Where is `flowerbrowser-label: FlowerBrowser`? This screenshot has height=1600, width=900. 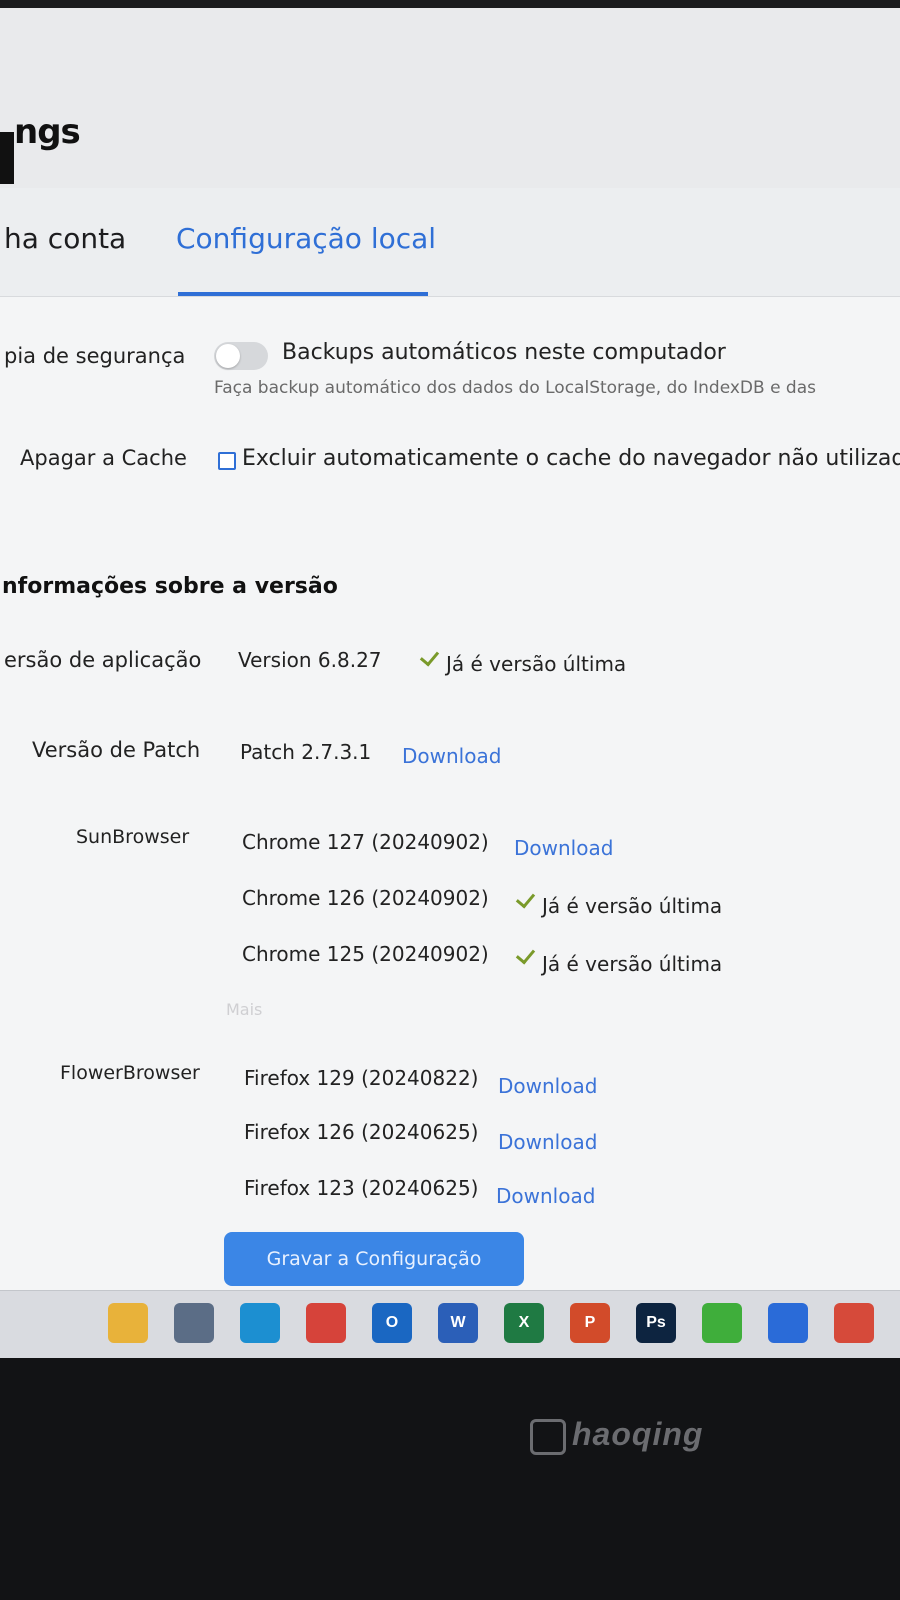
flowerbrowser-label: FlowerBrowser is located at coordinates (130, 1073).